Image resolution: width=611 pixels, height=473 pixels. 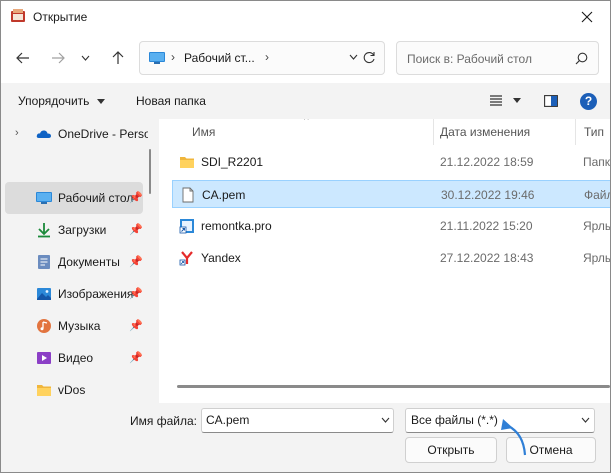 I want to click on filename-input: CA.pem, so click(x=297, y=420).